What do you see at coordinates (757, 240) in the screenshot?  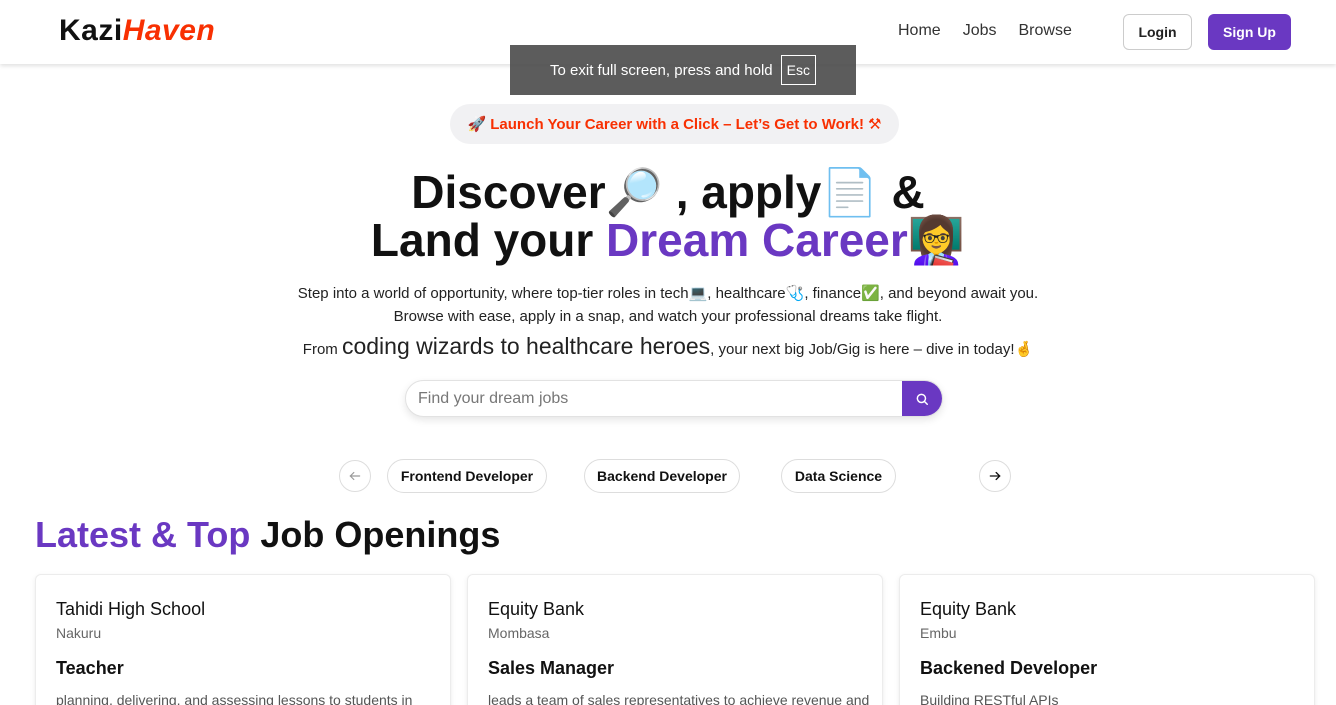 I see `heading-dream-career: Dream Career` at bounding box center [757, 240].